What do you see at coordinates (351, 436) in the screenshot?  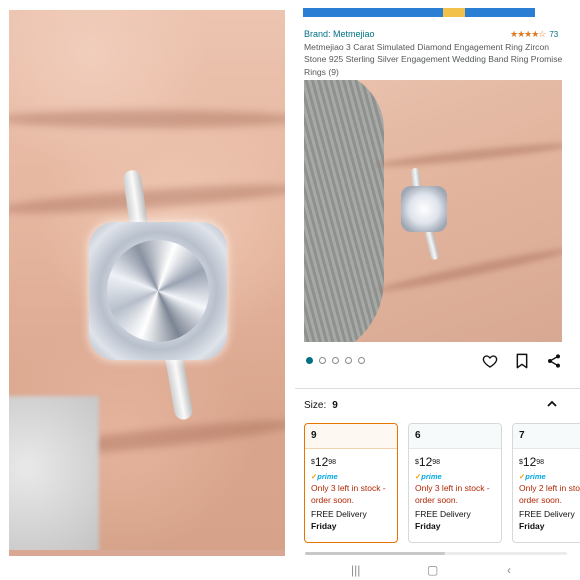 I see `size-option-size: 9` at bounding box center [351, 436].